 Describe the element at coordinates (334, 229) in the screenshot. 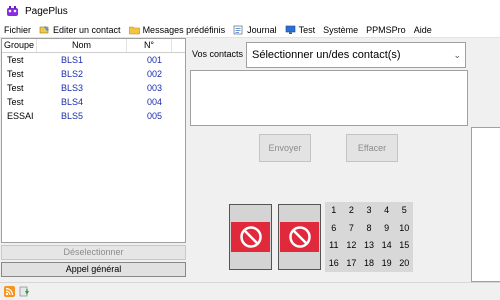

I see `numpad-key: 6` at that location.